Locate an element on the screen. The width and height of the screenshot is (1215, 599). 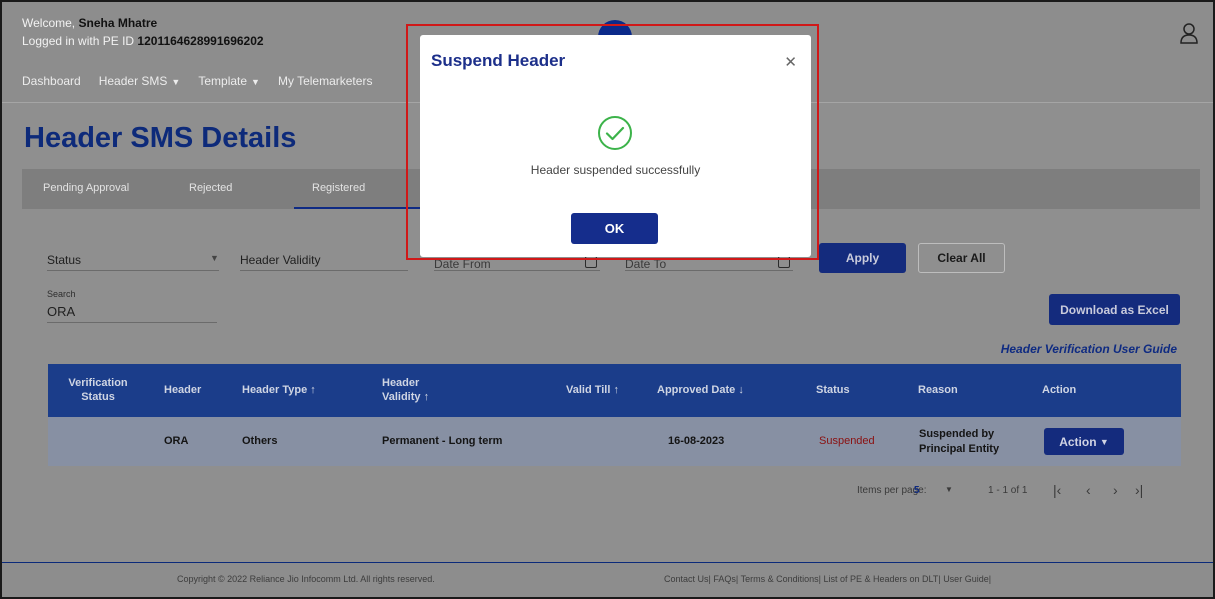
first-page-icon: |‹ is located at coordinates (1057, 490).